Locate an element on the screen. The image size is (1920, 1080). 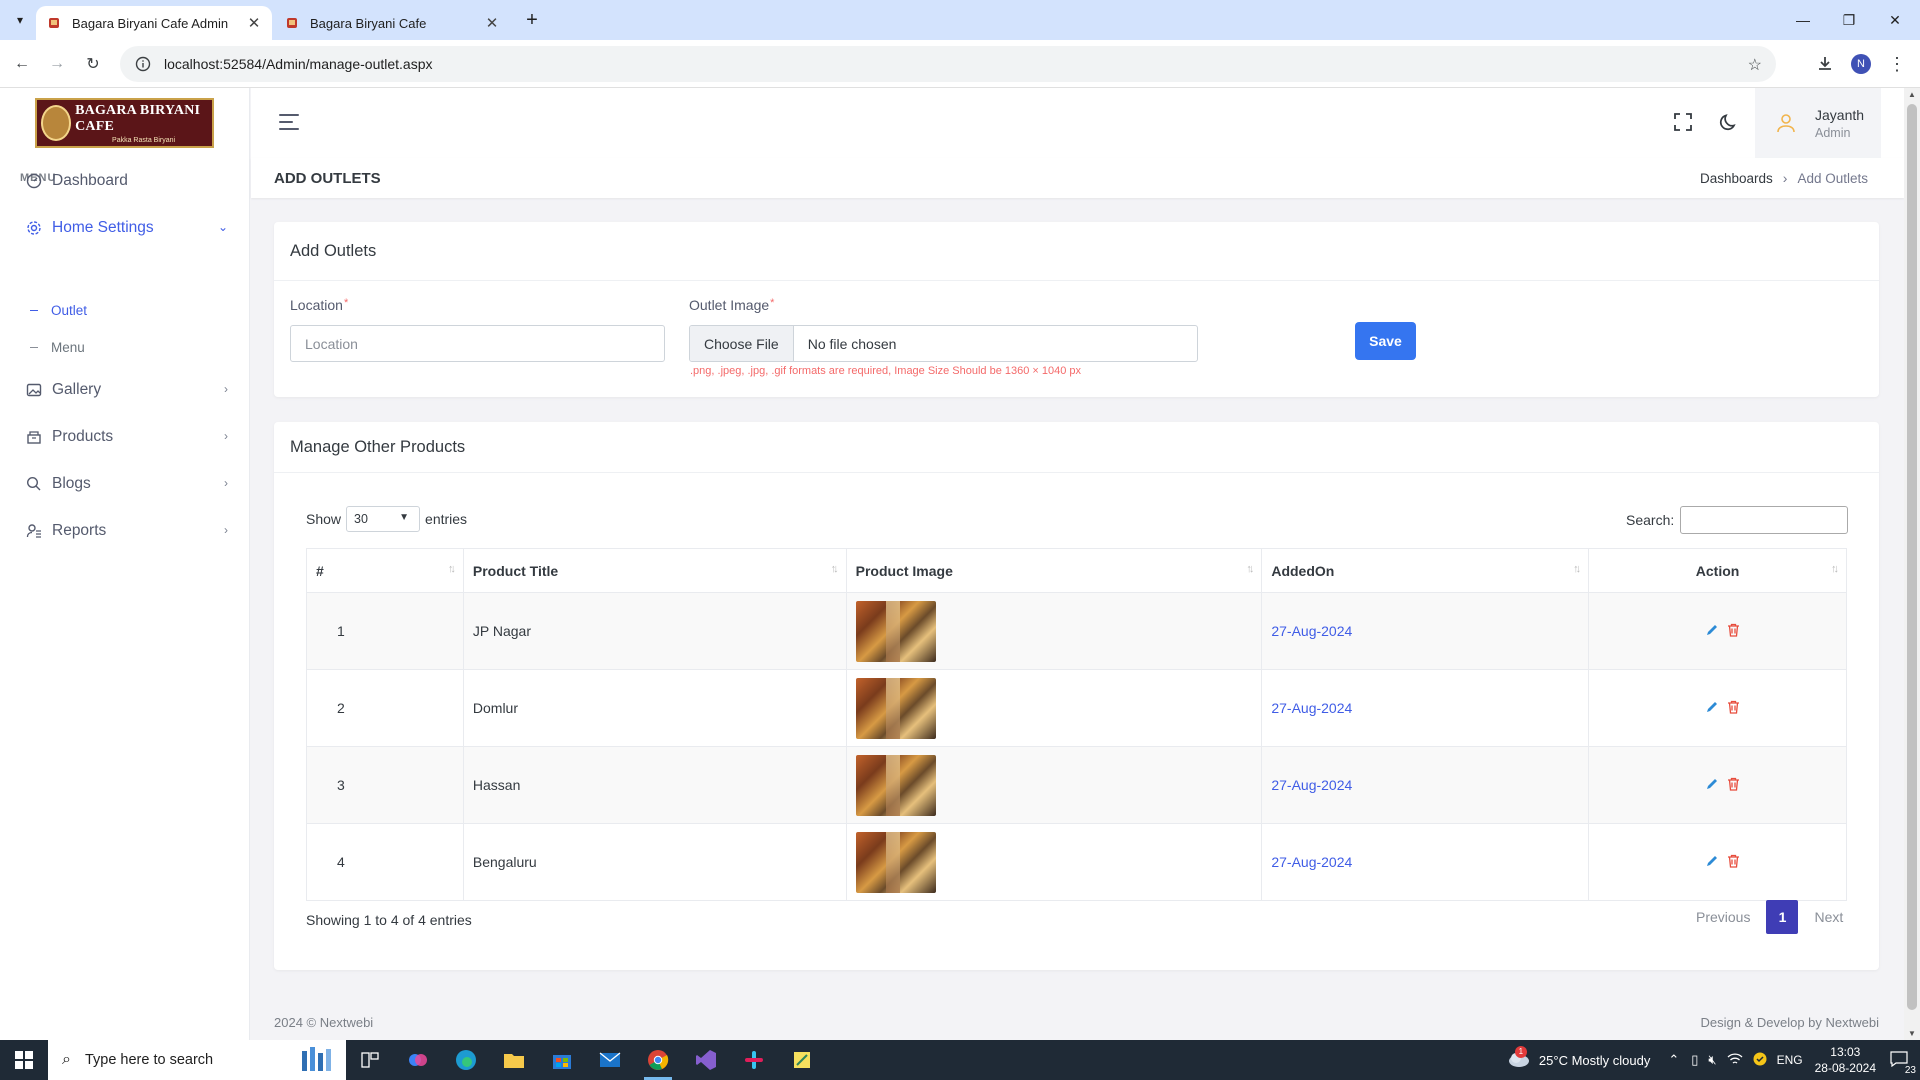
new-tab-button: + is located at coordinates (532, 20).